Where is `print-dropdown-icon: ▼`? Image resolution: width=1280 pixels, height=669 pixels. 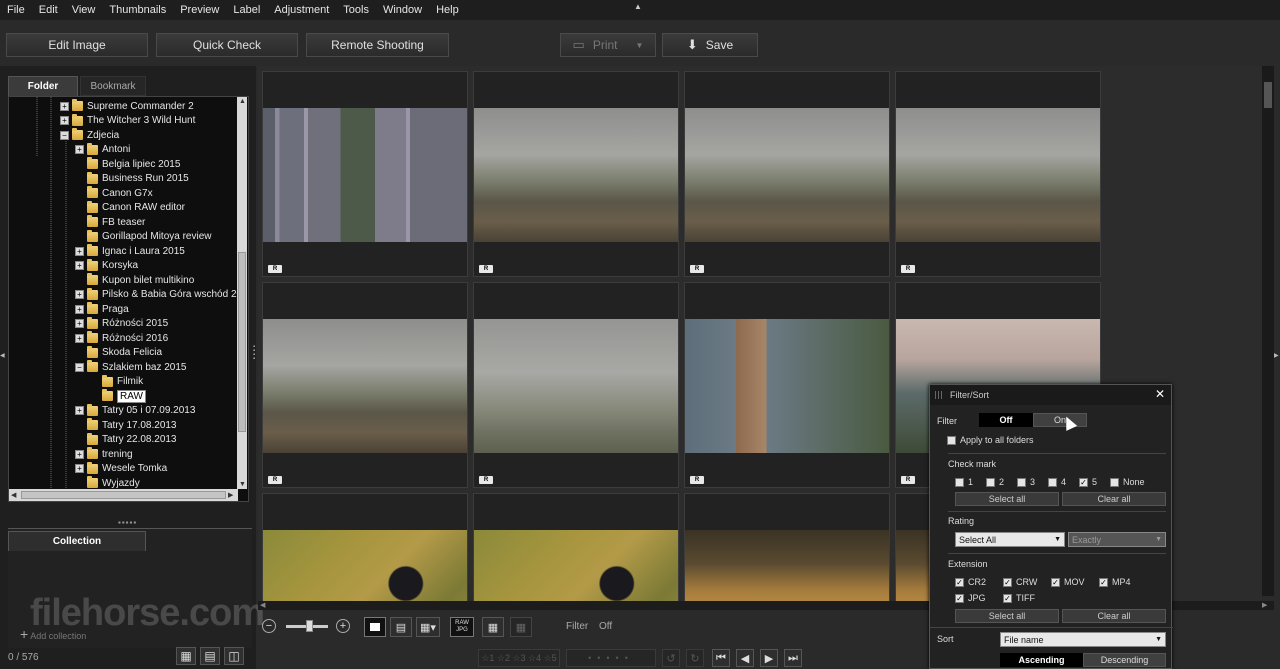 print-dropdown-icon: ▼ is located at coordinates (640, 45).